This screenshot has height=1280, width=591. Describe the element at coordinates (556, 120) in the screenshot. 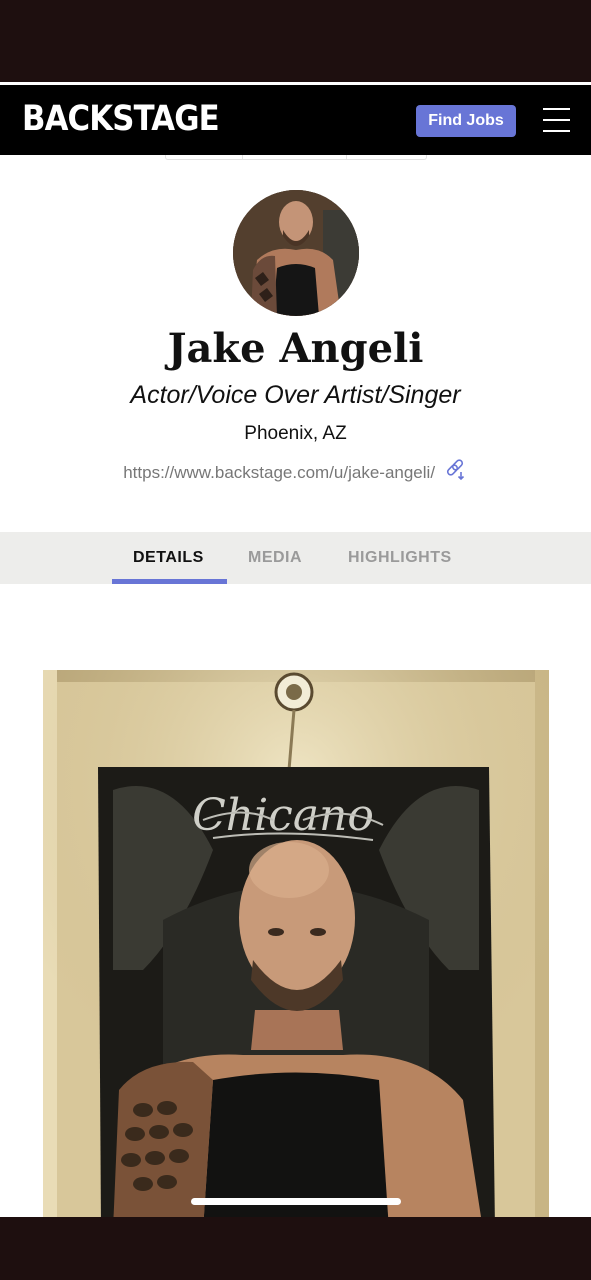

I see `hamburger-menu-icon` at that location.